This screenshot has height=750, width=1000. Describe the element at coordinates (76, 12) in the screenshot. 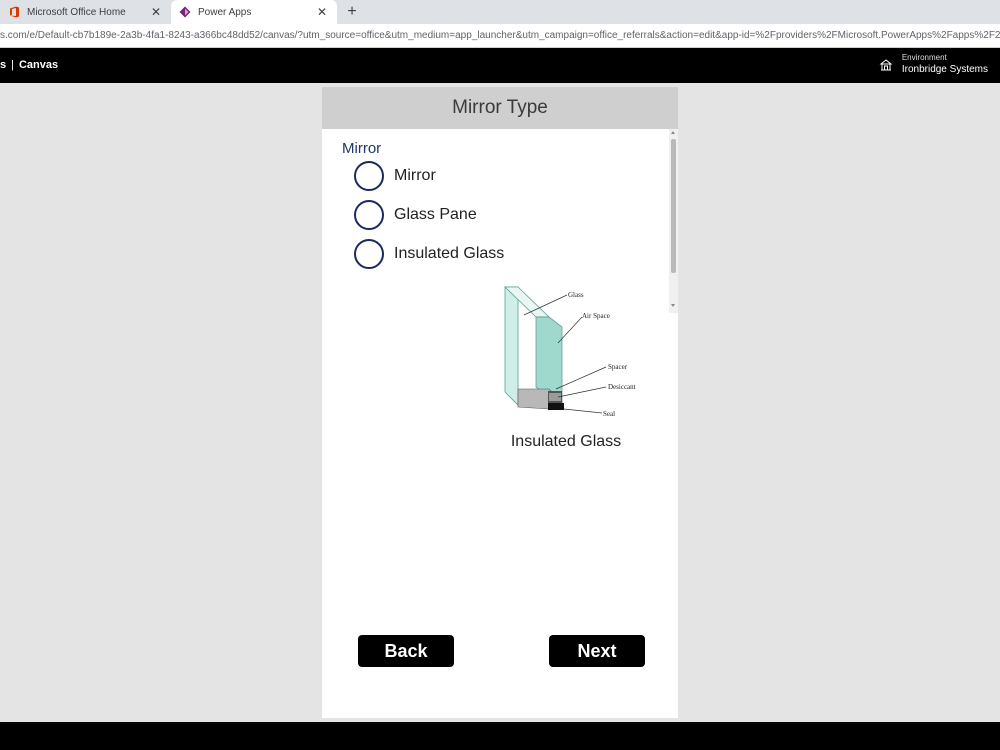

I see `tab-title: Microsoft Office Home` at that location.